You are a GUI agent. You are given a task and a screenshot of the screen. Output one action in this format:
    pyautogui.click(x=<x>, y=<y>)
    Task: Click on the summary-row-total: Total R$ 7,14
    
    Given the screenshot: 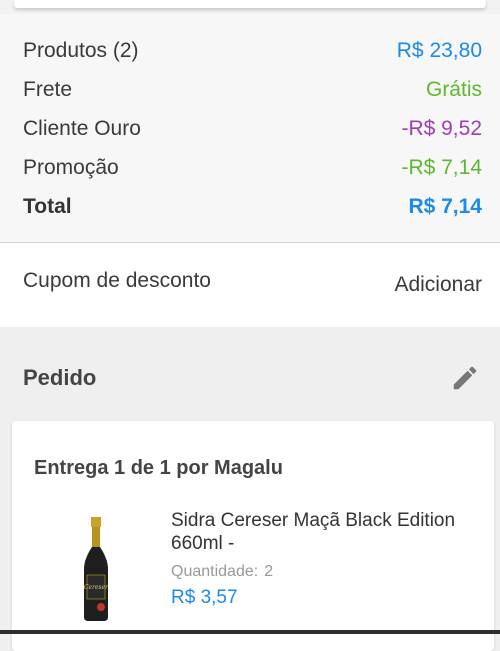 What is the action you would take?
    pyautogui.click(x=252, y=207)
    